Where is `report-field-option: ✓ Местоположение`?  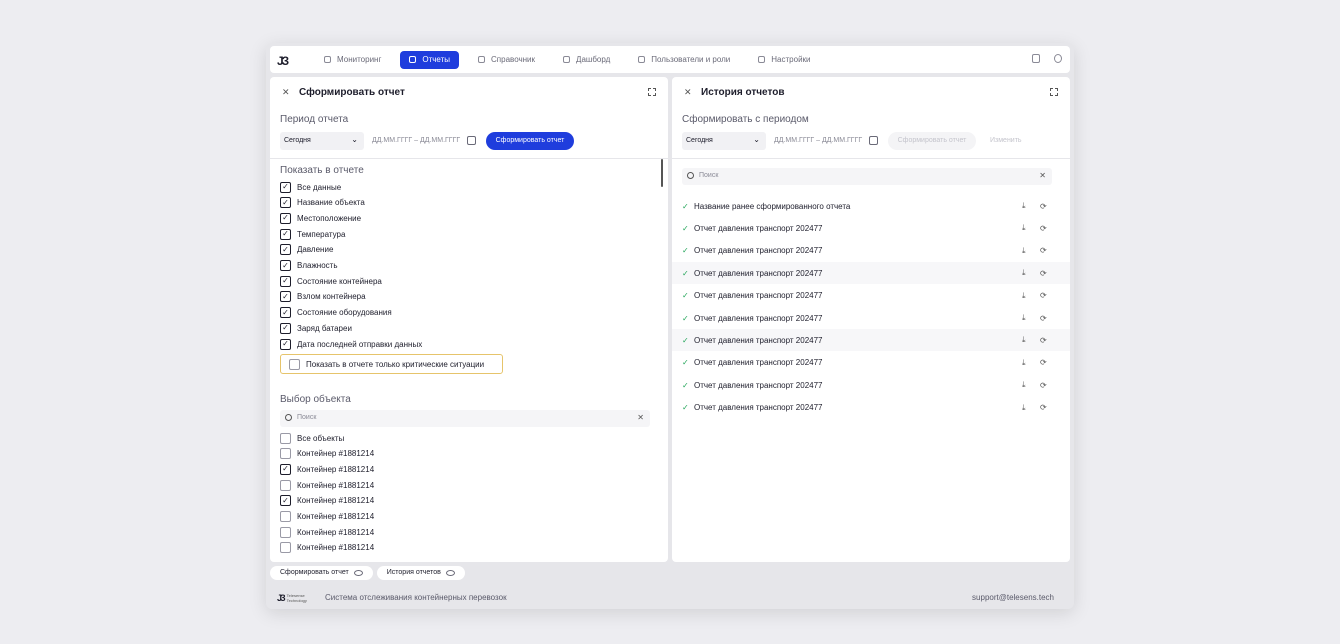
report-field-option: ✓ Местоположение is located at coordinates (320, 218).